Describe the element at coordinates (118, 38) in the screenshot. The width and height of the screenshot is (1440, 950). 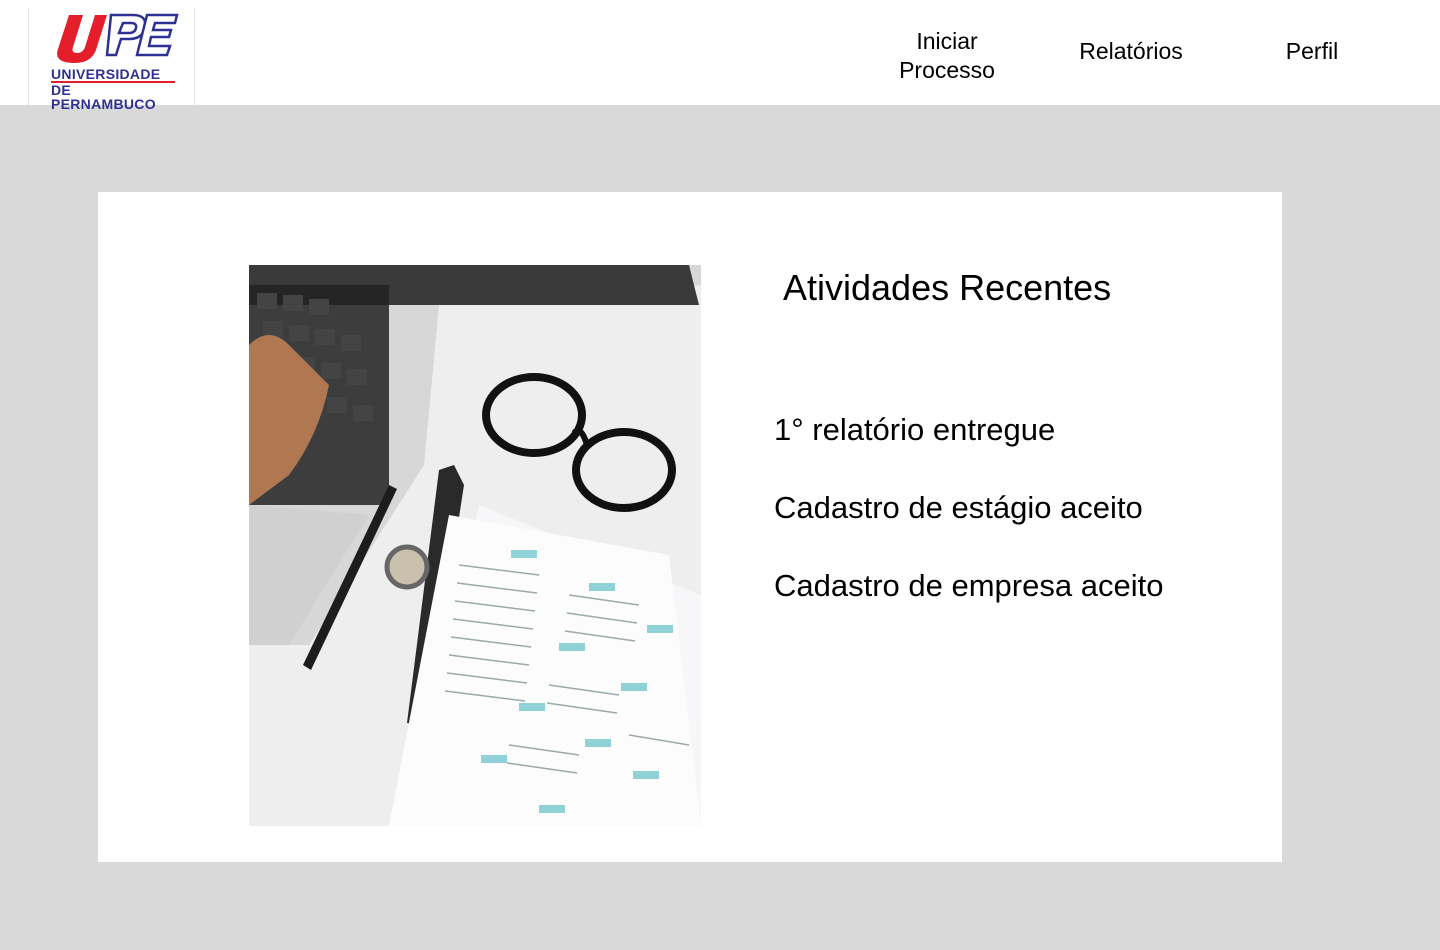
I see `upe-logo-mark` at that location.